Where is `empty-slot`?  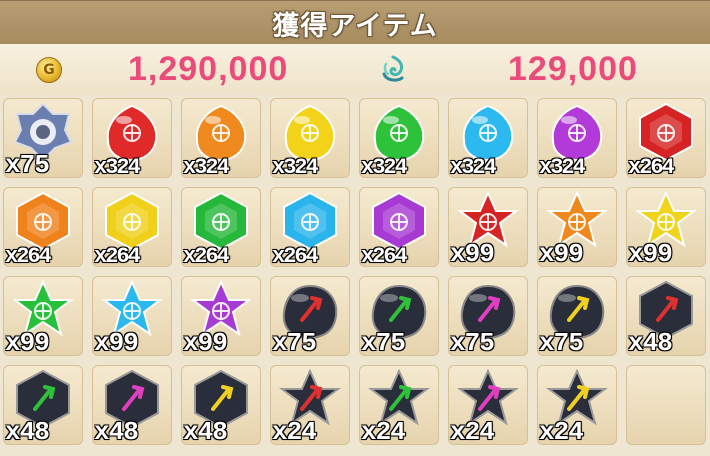
empty-slot is located at coordinates (666, 405).